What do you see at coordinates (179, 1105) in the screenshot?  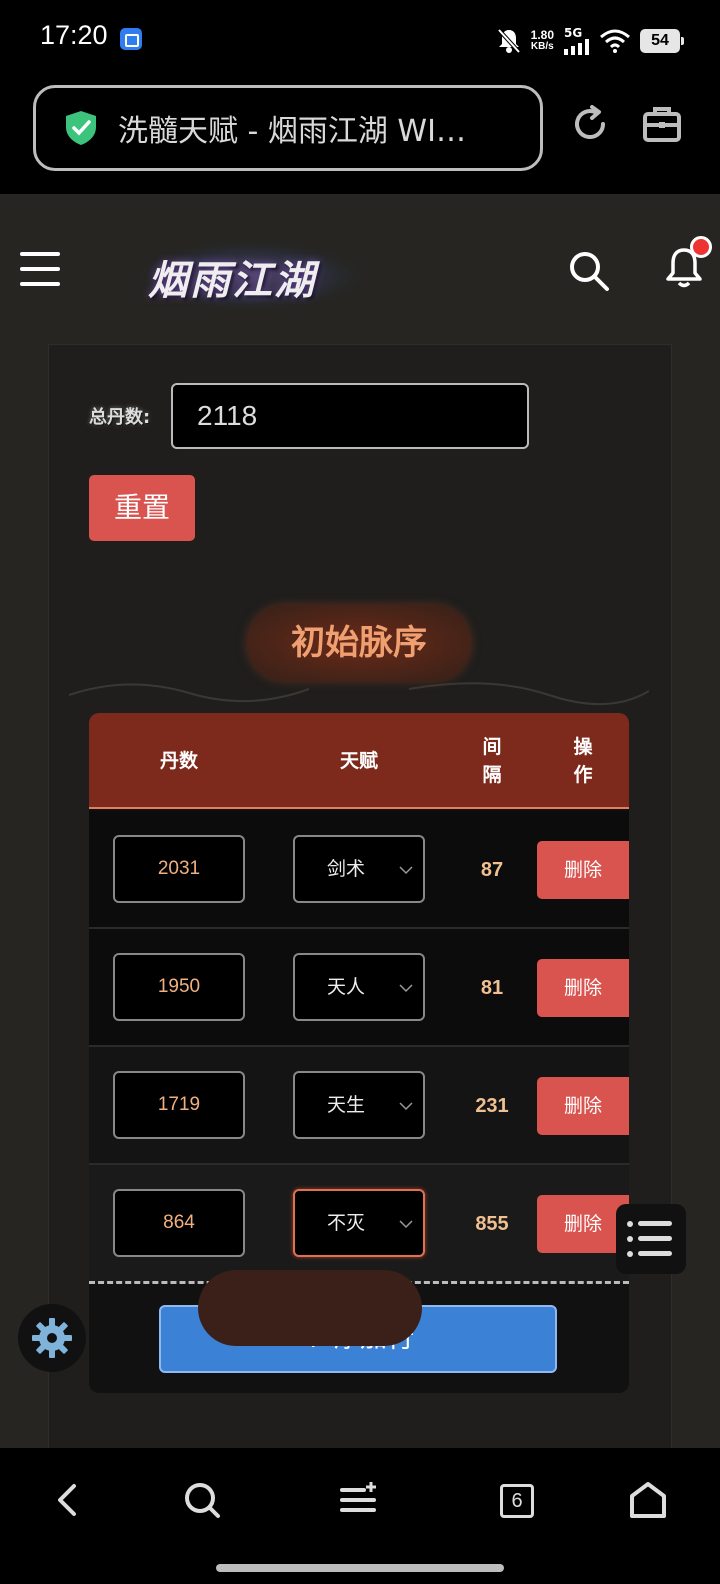 I see `dan-input: 1719` at bounding box center [179, 1105].